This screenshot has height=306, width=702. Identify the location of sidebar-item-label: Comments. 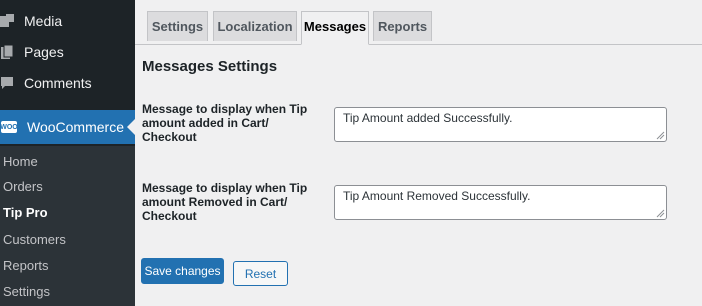
(58, 83).